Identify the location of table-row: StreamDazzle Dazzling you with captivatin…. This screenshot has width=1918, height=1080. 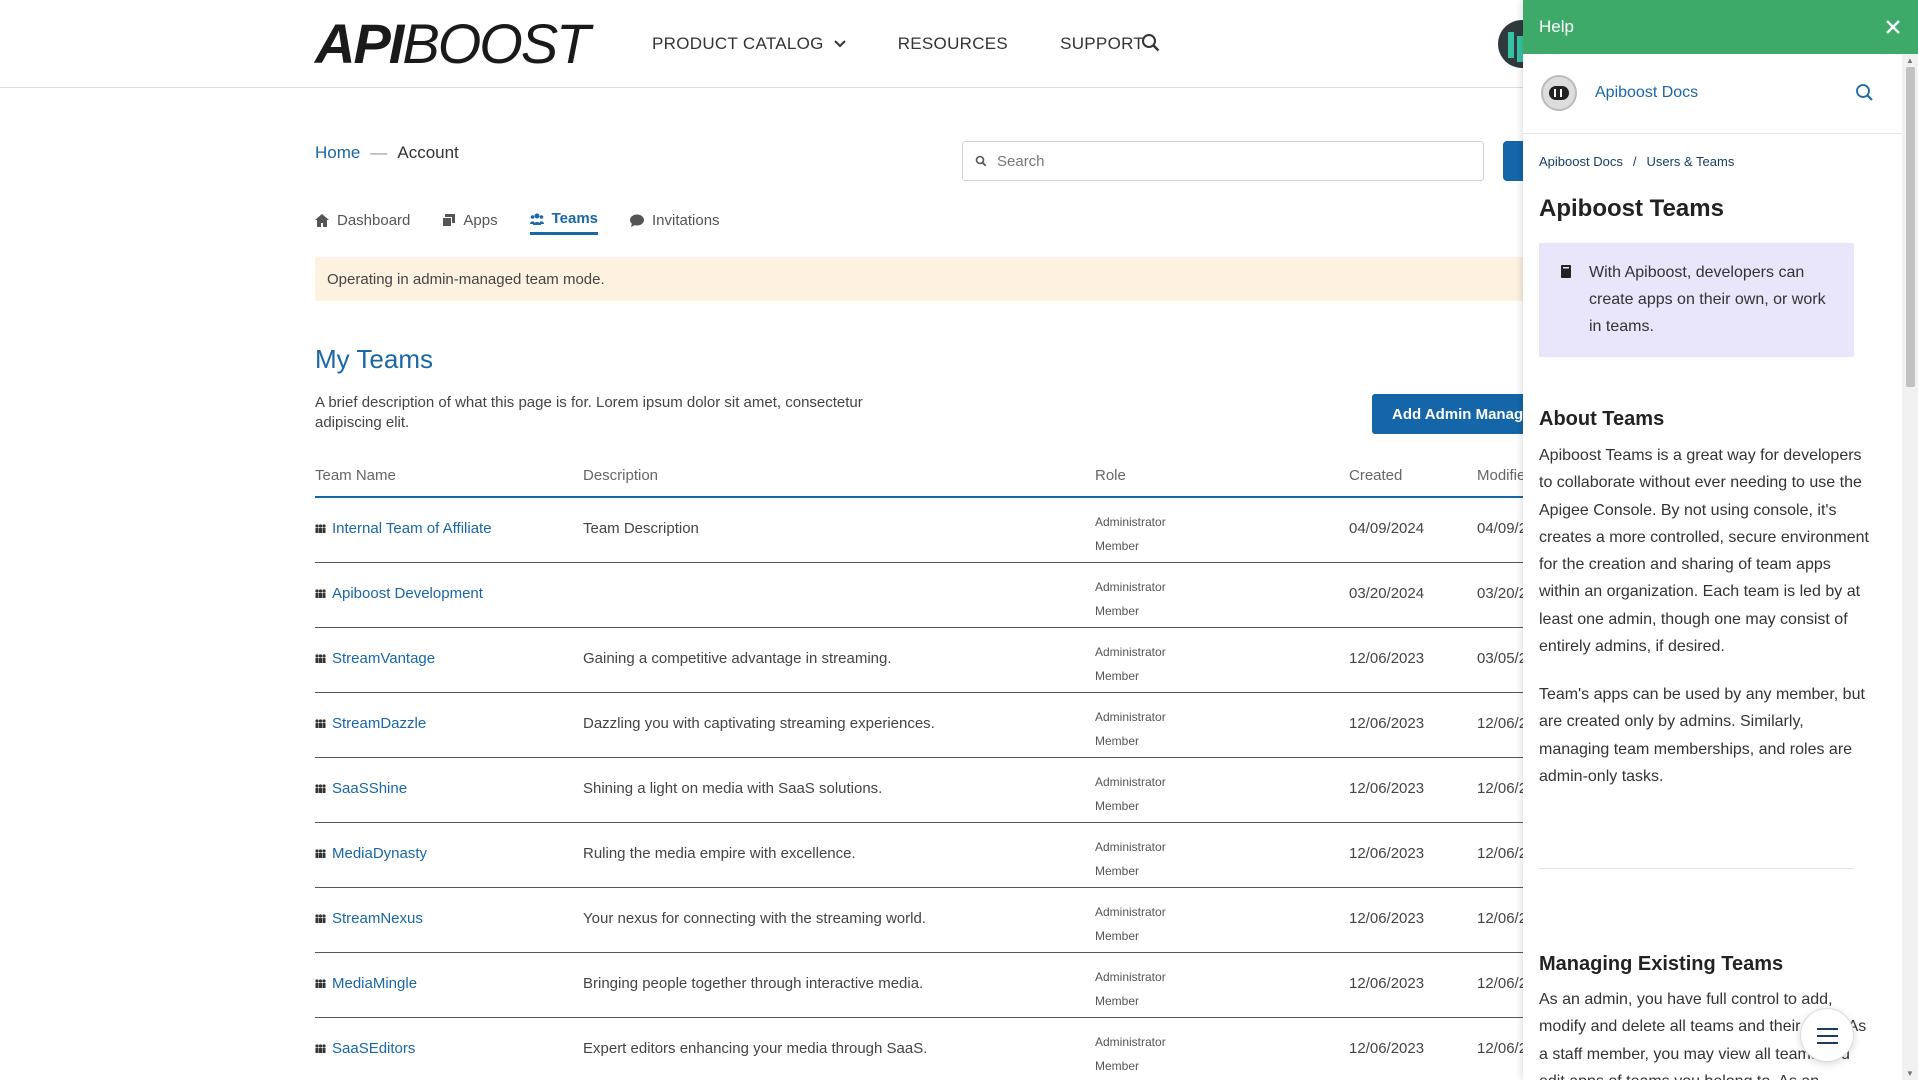
(930, 725).